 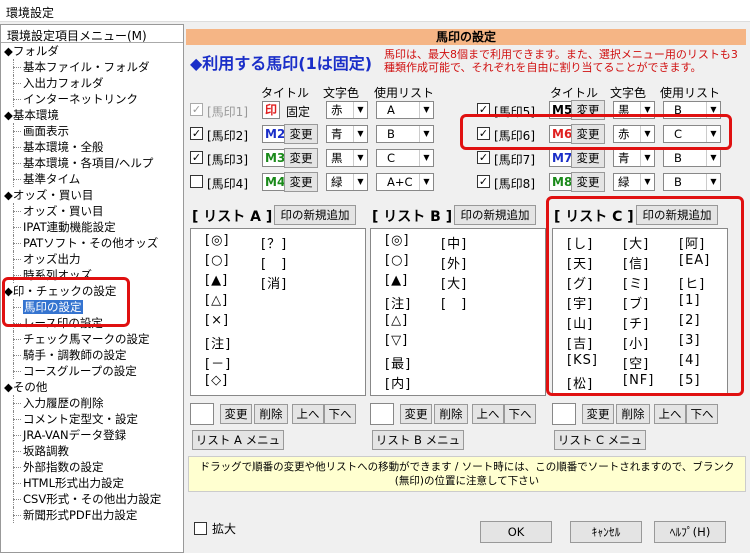 What do you see at coordinates (92, 163) in the screenshot?
I see `tree-item: 基本環境・各項目/ヘルプ` at bounding box center [92, 163].